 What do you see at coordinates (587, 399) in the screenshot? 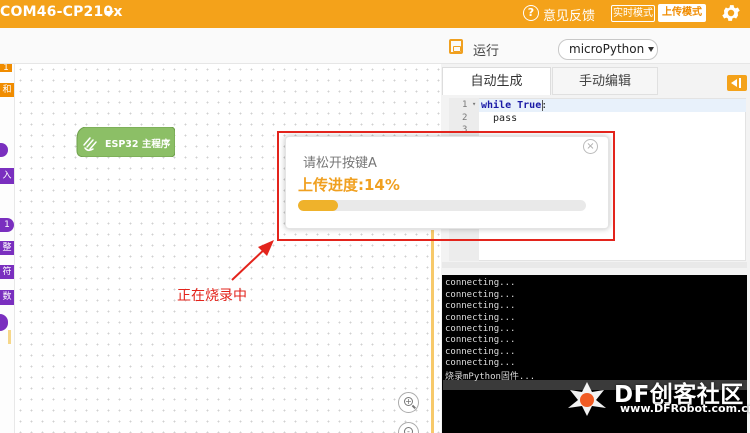
I see `dfrobot-logo-icon` at bounding box center [587, 399].